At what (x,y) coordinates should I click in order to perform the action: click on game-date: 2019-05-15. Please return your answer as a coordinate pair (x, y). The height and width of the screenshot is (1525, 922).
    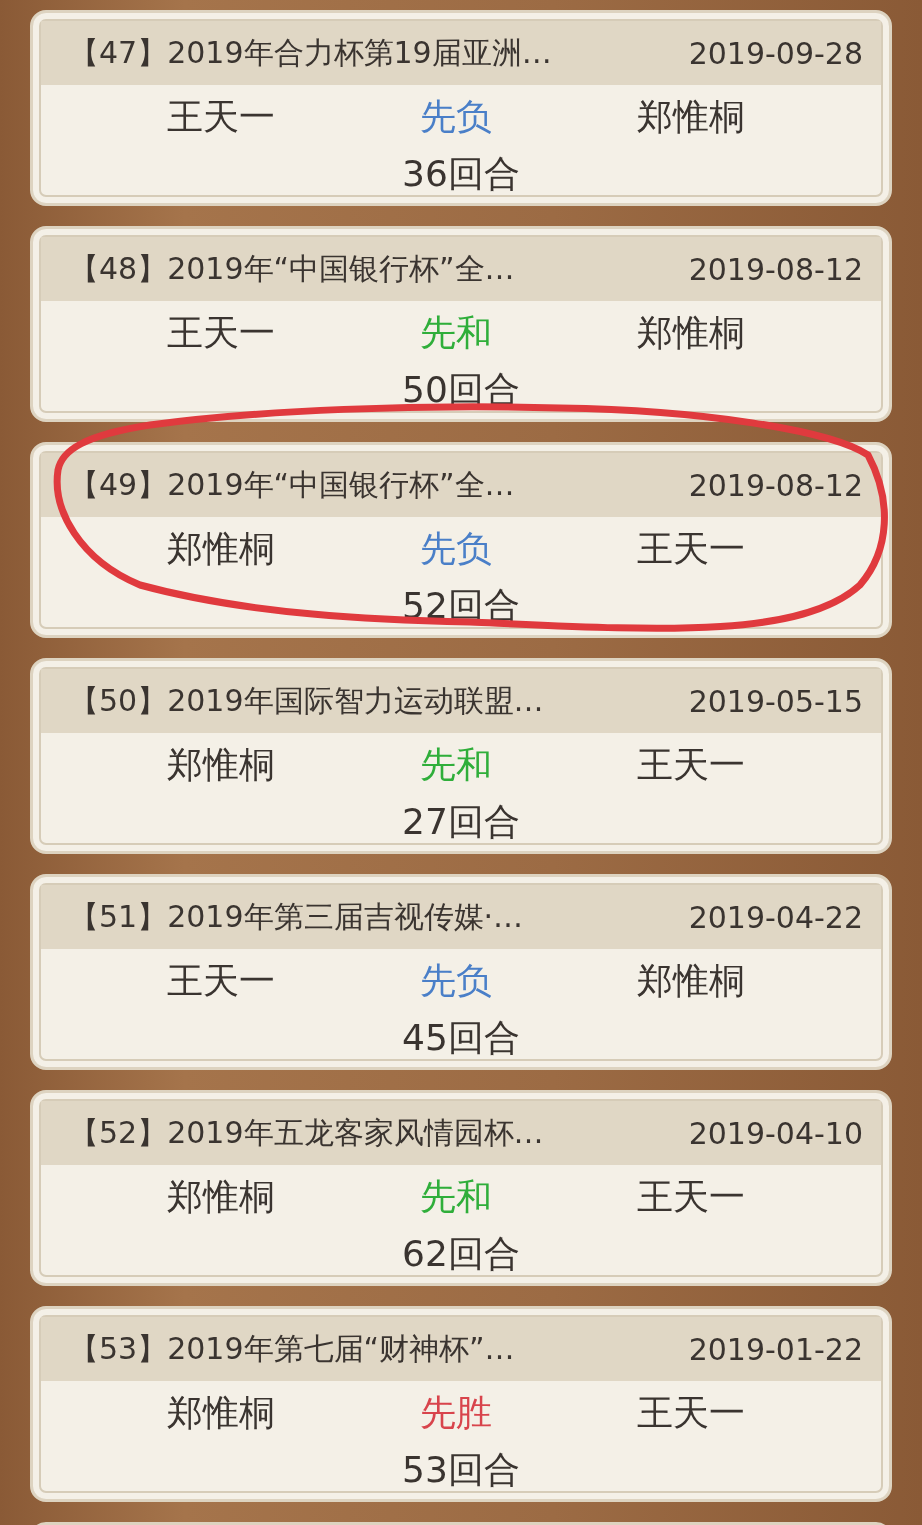
    Looking at the image, I should click on (775, 701).